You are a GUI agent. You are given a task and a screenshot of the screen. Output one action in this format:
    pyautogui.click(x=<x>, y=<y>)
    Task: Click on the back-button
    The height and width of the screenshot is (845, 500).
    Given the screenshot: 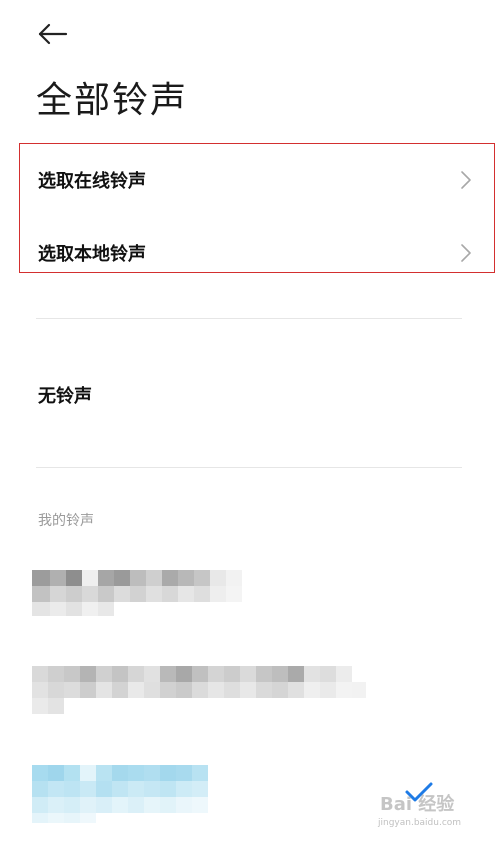 What is the action you would take?
    pyautogui.click(x=54, y=34)
    